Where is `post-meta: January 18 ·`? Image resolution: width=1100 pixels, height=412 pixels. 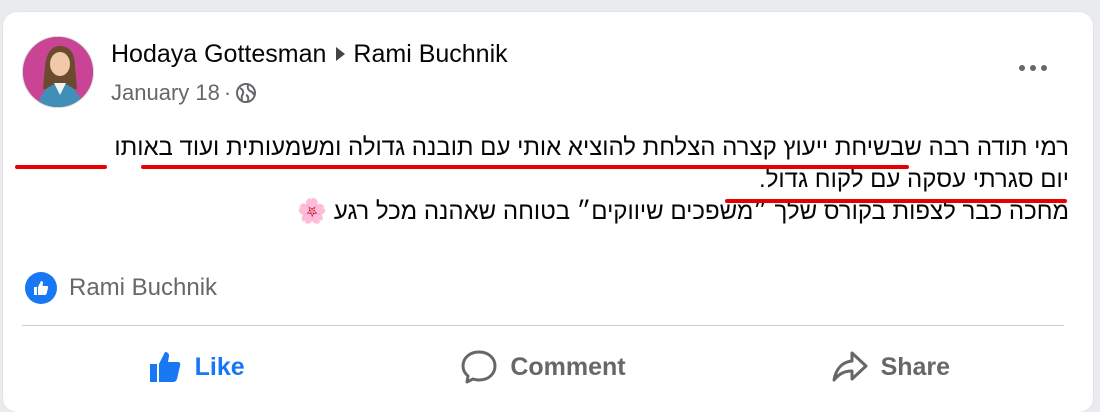 post-meta: January 18 · is located at coordinates (184, 93).